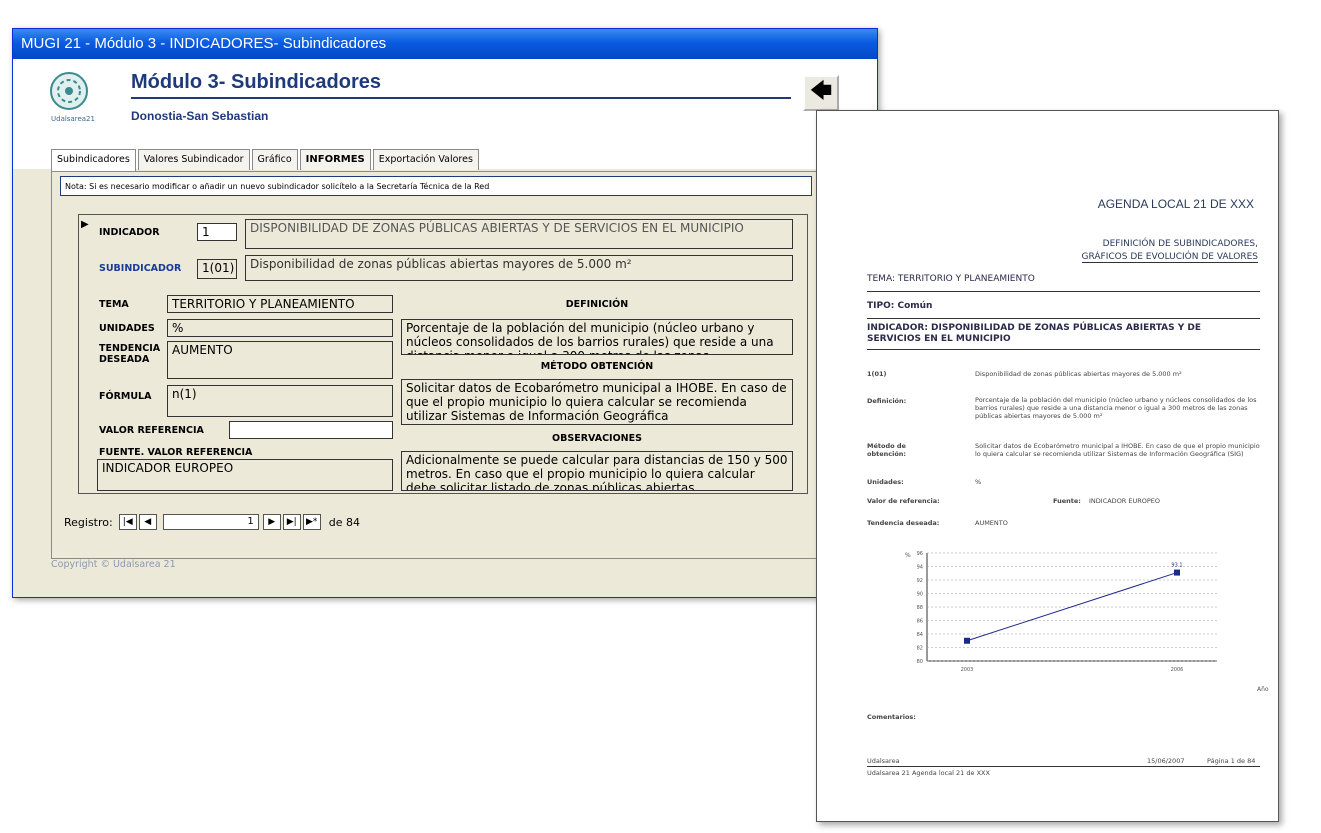 This screenshot has width=1321, height=833. I want to click on fuente-label: FUENTE. VALOR REFERENCIA, so click(176, 452).